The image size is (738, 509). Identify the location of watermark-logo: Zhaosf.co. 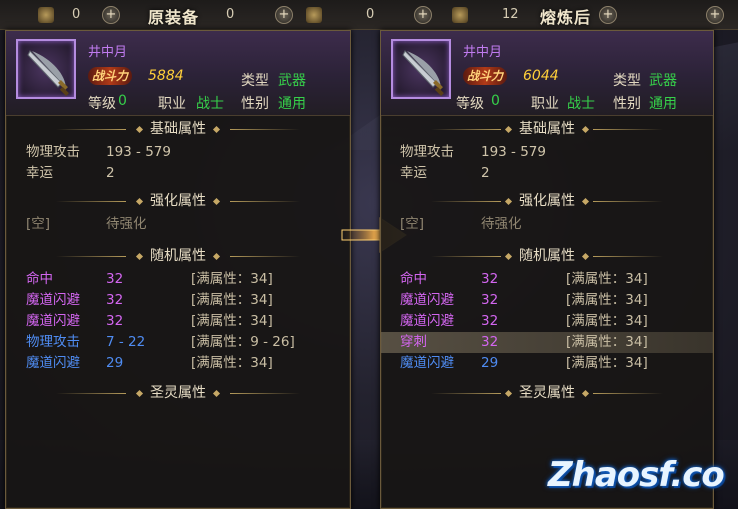
(636, 475).